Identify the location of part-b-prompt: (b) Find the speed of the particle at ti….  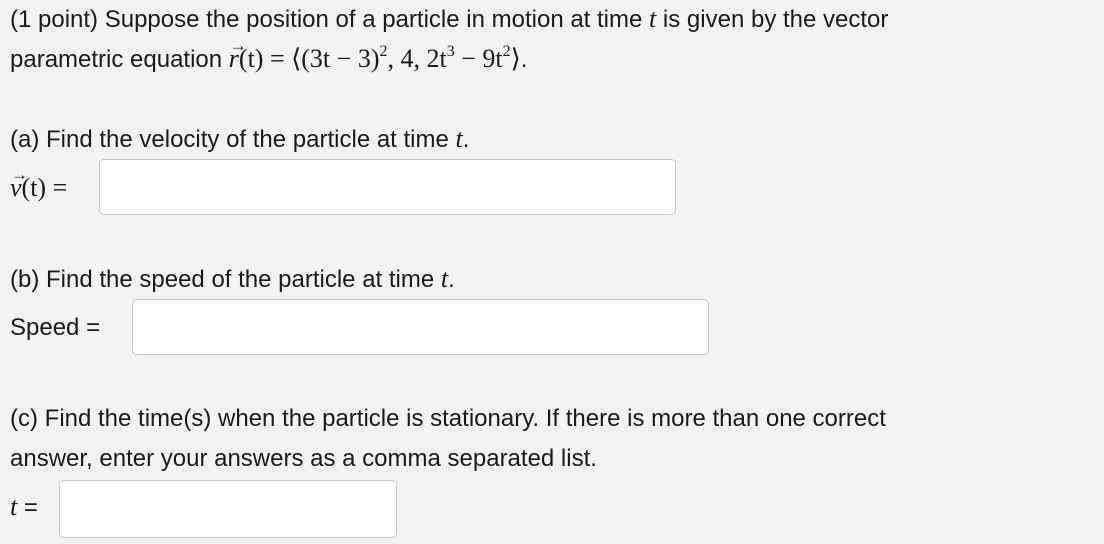
(232, 278).